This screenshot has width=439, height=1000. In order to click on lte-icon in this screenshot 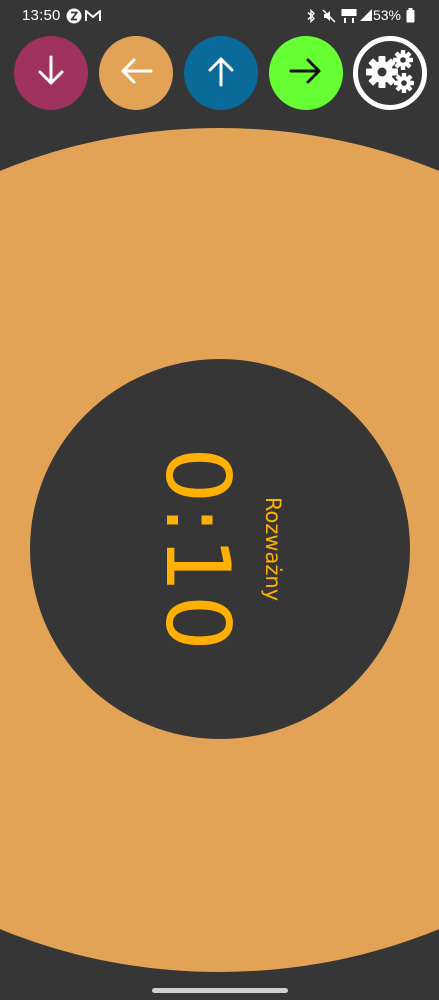, I will do `click(349, 18)`.